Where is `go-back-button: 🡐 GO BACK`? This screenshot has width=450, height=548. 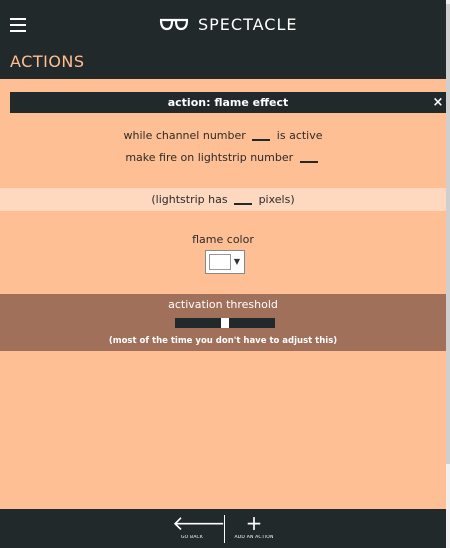
go-back-button: 🡐 GO BACK is located at coordinates (199, 528).